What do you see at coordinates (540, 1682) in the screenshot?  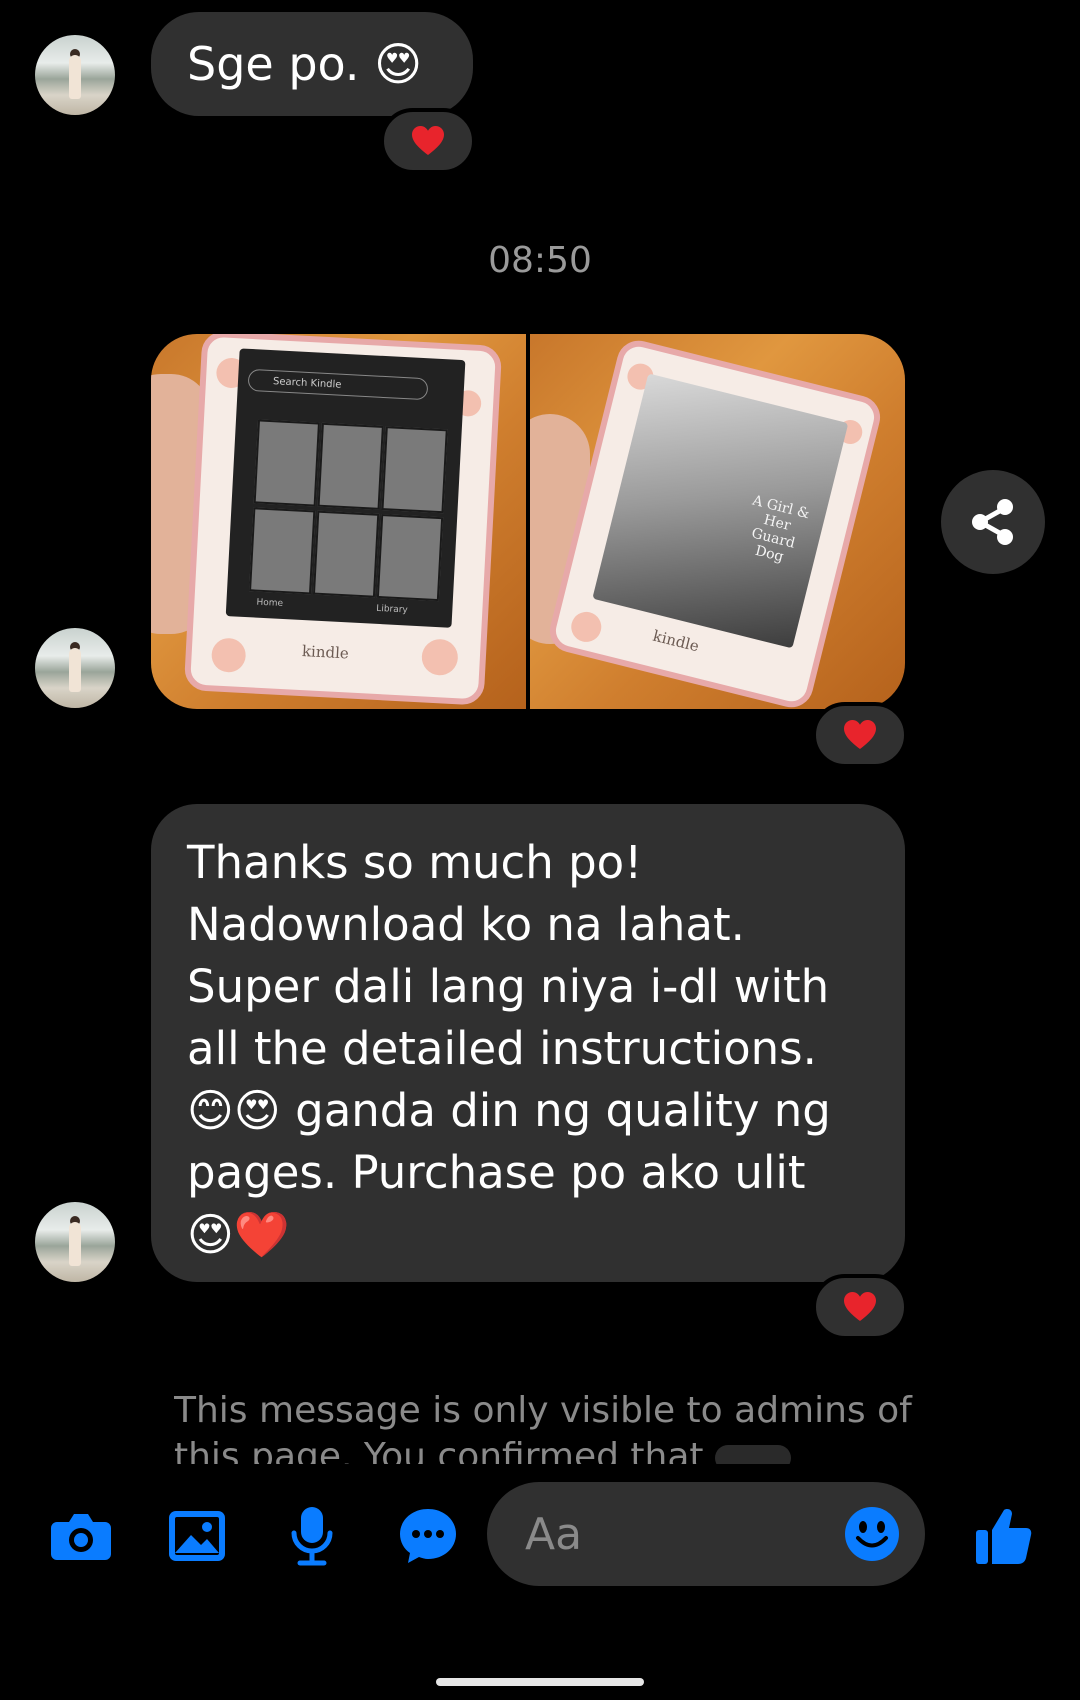 I see `home-indicator` at bounding box center [540, 1682].